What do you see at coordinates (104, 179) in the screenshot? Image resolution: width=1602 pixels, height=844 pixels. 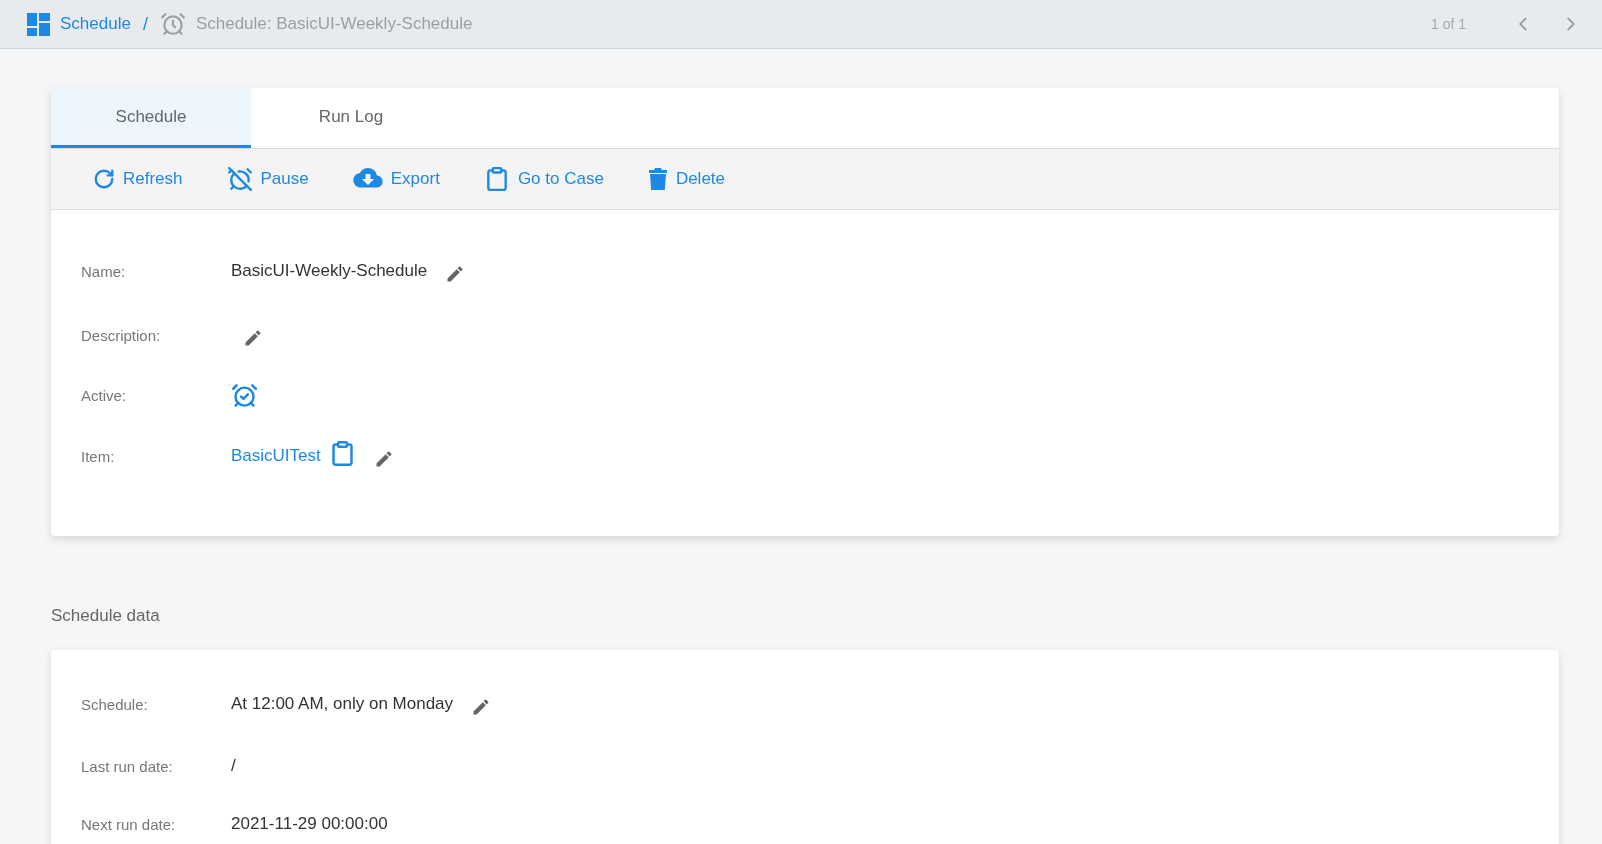 I see `refresh-icon` at bounding box center [104, 179].